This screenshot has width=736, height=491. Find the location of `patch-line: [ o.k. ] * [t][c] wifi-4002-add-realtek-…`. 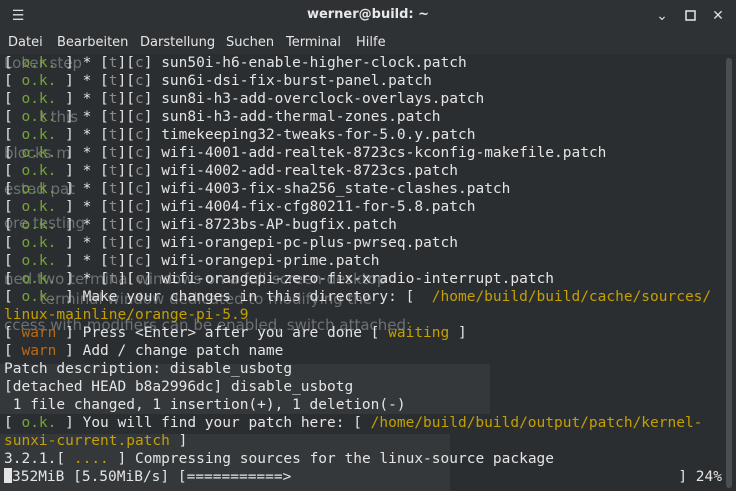

patch-line: [ o.k. ] * [t][c] wifi-4002-add-realtek-… is located at coordinates (231, 171).